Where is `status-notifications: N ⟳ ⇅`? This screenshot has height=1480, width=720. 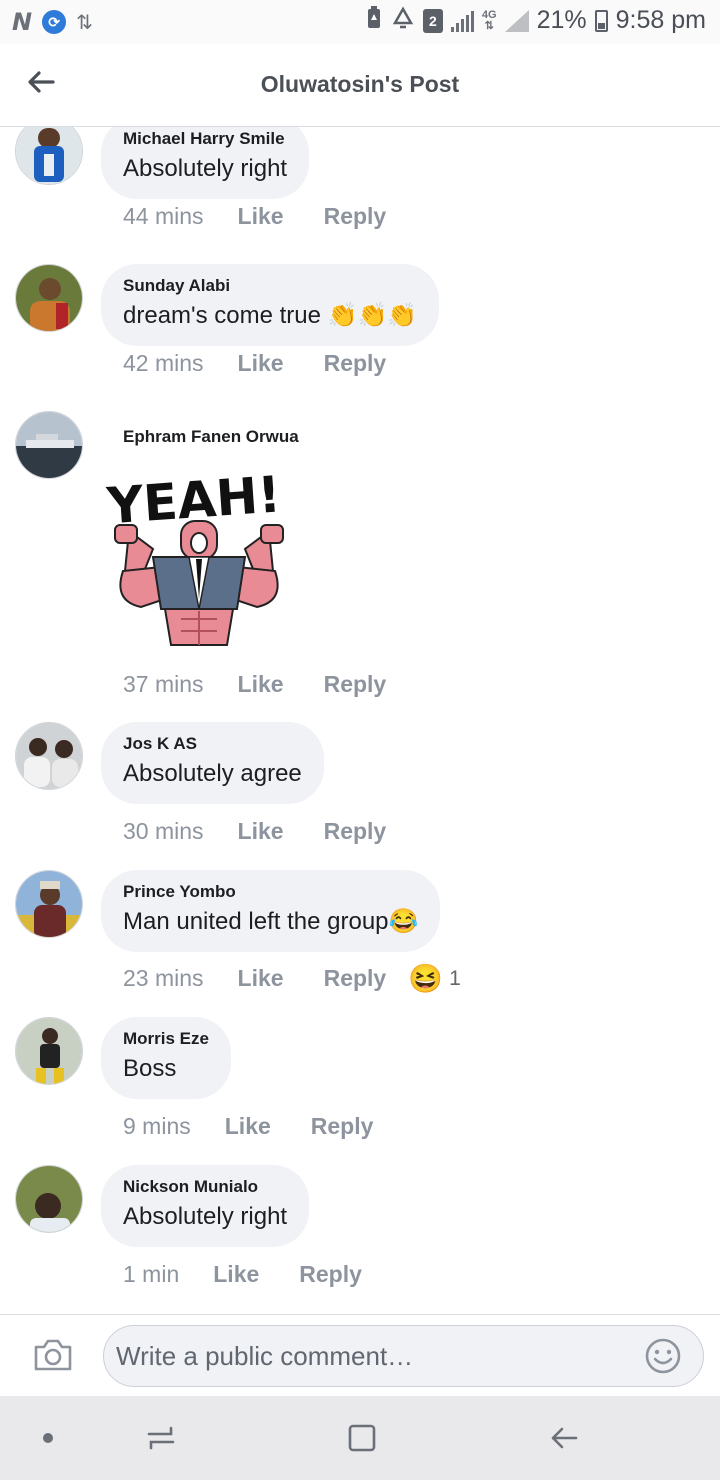 status-notifications: N ⟳ ⇅ is located at coordinates (52, 22).